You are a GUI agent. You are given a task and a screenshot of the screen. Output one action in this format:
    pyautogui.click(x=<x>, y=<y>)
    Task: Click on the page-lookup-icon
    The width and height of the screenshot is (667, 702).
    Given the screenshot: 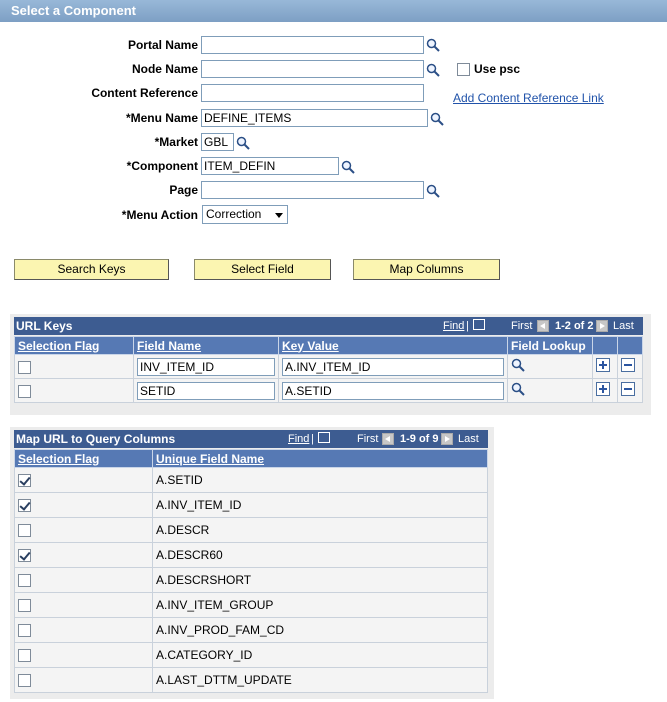 What is the action you would take?
    pyautogui.click(x=433, y=191)
    